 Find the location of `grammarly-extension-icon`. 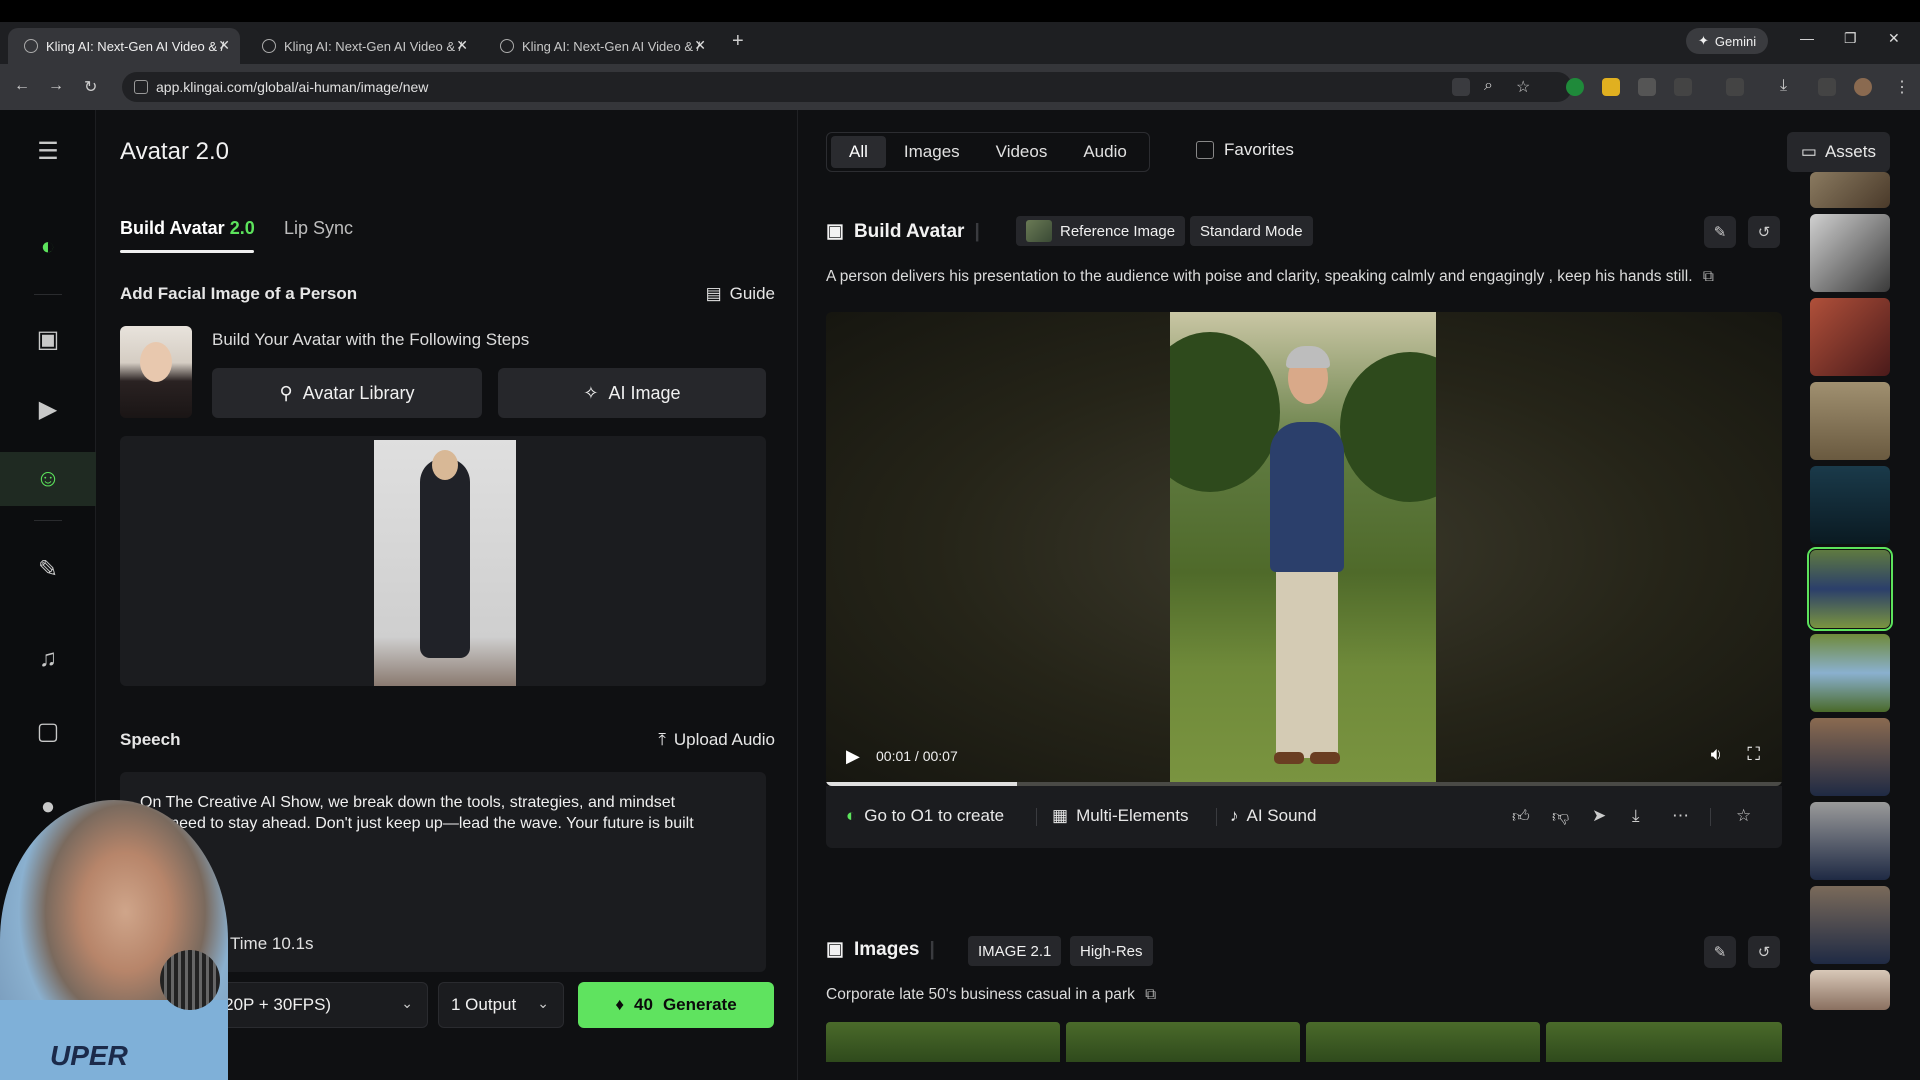

grammarly-extension-icon is located at coordinates (1575, 87).